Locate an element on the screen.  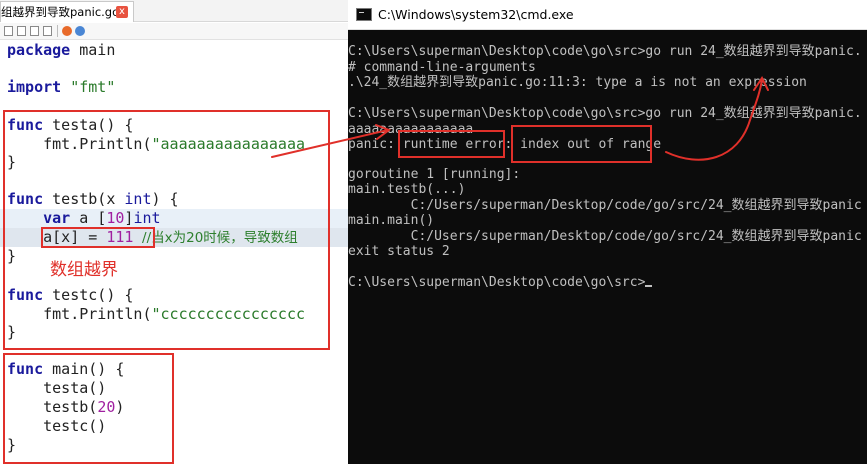
cmd-title-bar: C:\Windows\system32\cmd.exe is located at coordinates (607, 15).